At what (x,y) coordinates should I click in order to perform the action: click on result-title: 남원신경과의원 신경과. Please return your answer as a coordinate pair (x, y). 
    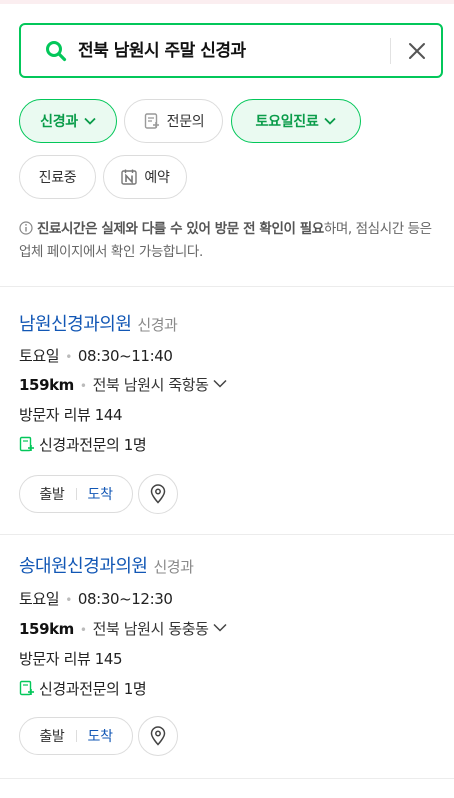
    Looking at the image, I should click on (98, 325).